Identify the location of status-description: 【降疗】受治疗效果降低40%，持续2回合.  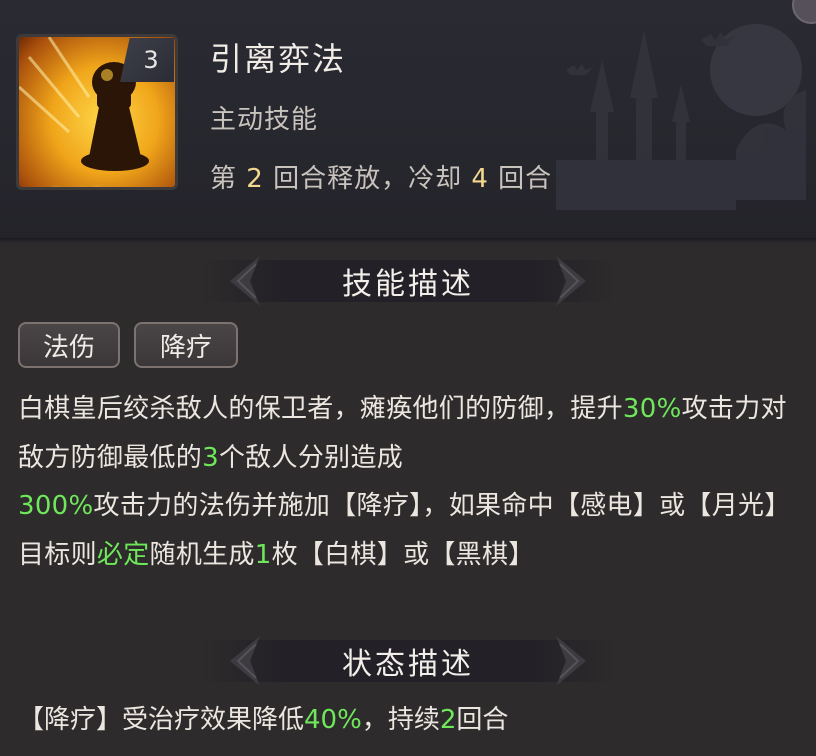
(413, 717).